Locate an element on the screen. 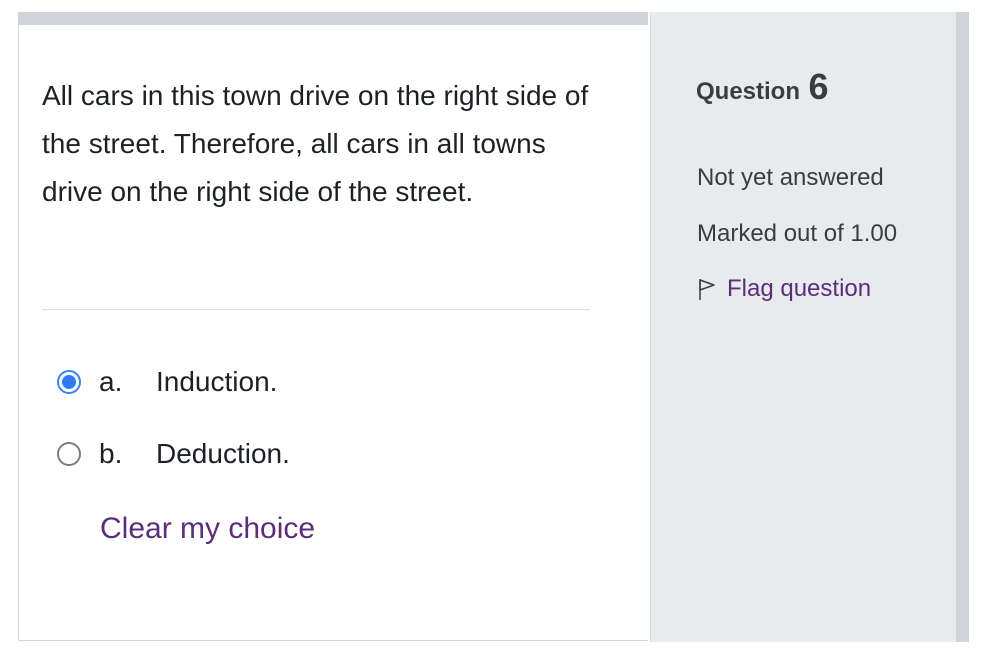  flag-question-label: Flag question is located at coordinates (799, 288).